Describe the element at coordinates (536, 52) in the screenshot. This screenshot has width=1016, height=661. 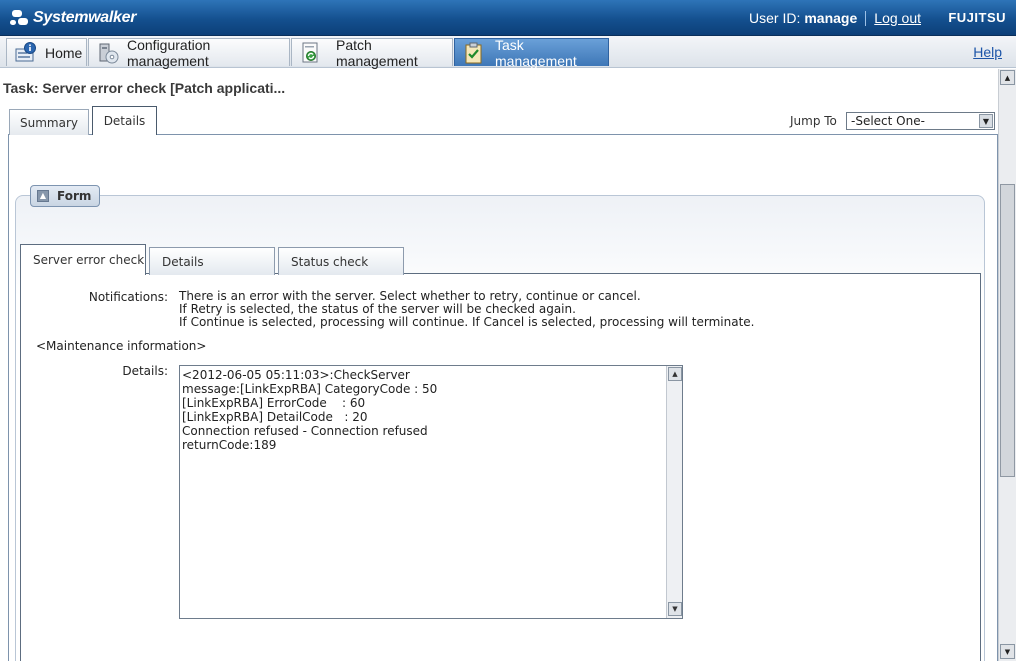
I see `nav-tab-label: Task management` at that location.